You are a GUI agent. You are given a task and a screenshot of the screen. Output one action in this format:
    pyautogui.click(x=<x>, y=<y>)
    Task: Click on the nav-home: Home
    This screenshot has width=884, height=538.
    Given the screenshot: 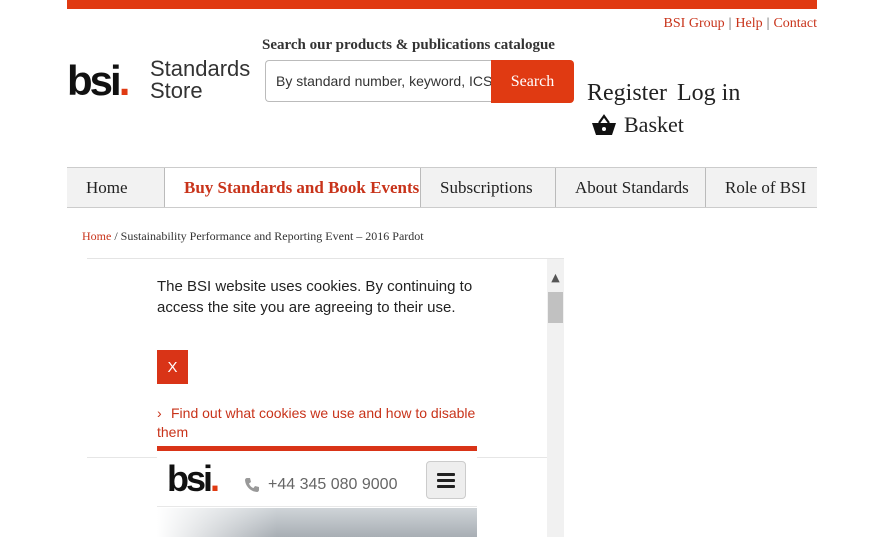 What is the action you would take?
    pyautogui.click(x=116, y=187)
    